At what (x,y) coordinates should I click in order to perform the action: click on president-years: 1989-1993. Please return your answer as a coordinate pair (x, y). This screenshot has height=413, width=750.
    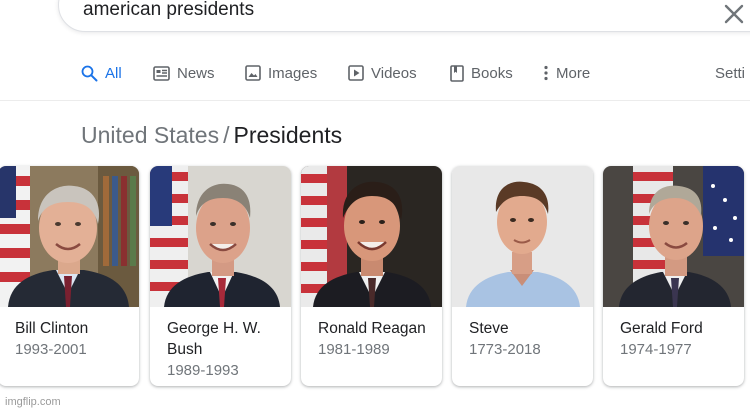
    Looking at the image, I should click on (203, 370).